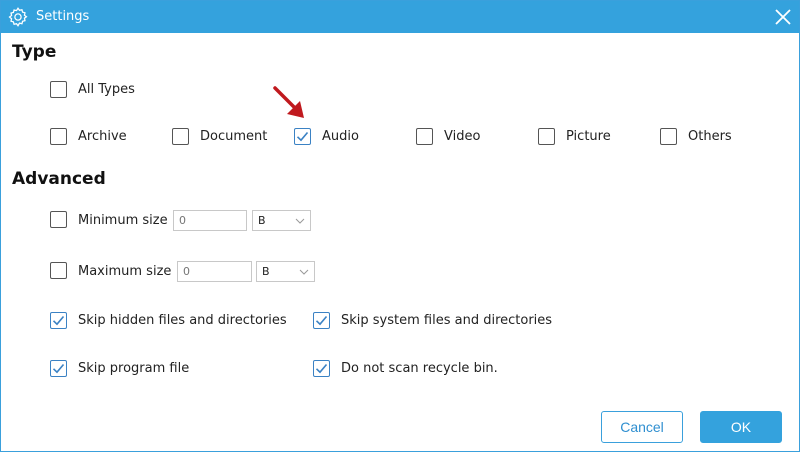  What do you see at coordinates (281, 220) in the screenshot?
I see `minimum-size-unit-select: B` at bounding box center [281, 220].